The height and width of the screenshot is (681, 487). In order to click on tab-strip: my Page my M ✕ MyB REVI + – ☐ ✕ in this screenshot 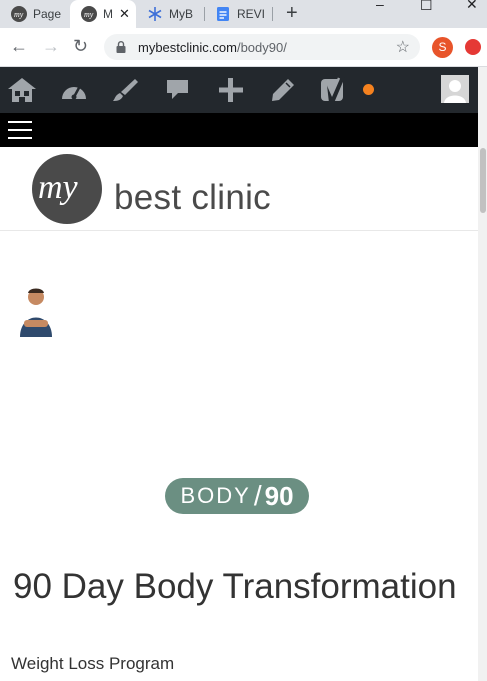, I will do `click(243, 14)`.